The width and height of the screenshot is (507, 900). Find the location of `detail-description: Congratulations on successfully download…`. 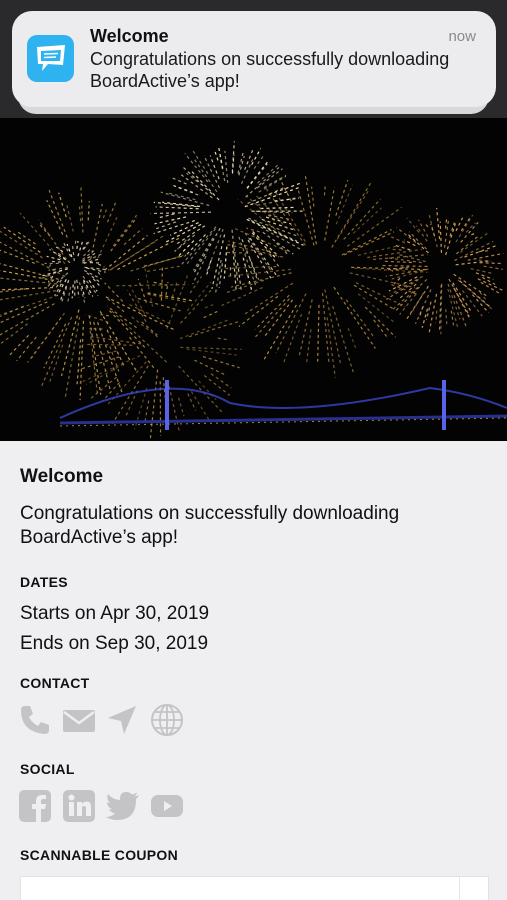

detail-description: Congratulations on successfully download… is located at coordinates (210, 525).